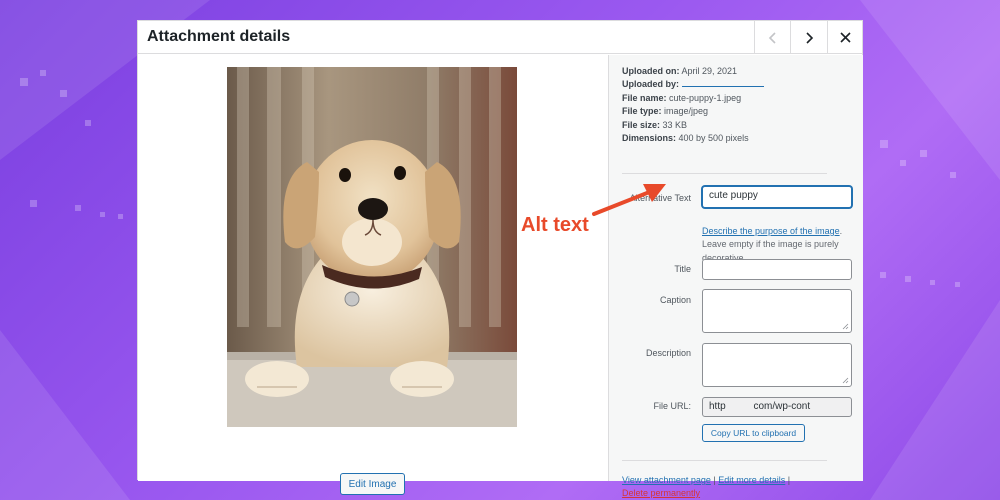 This screenshot has height=500, width=1000. Describe the element at coordinates (642, 111) in the screenshot. I see `file-type-label: File type:` at that location.